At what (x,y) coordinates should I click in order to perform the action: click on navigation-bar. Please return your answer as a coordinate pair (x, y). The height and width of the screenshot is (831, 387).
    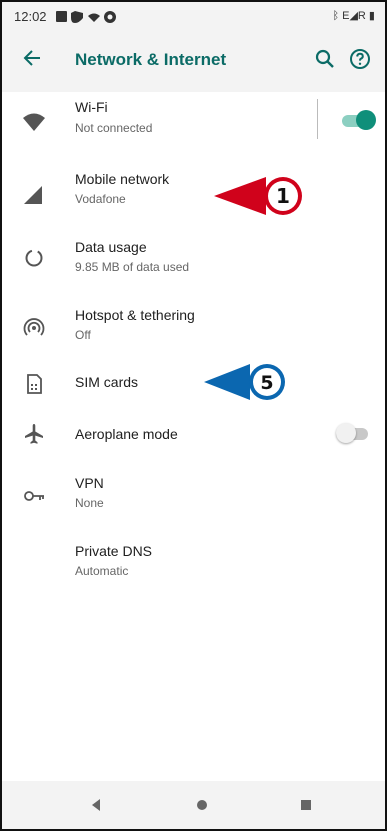
    Looking at the image, I should click on (193, 805).